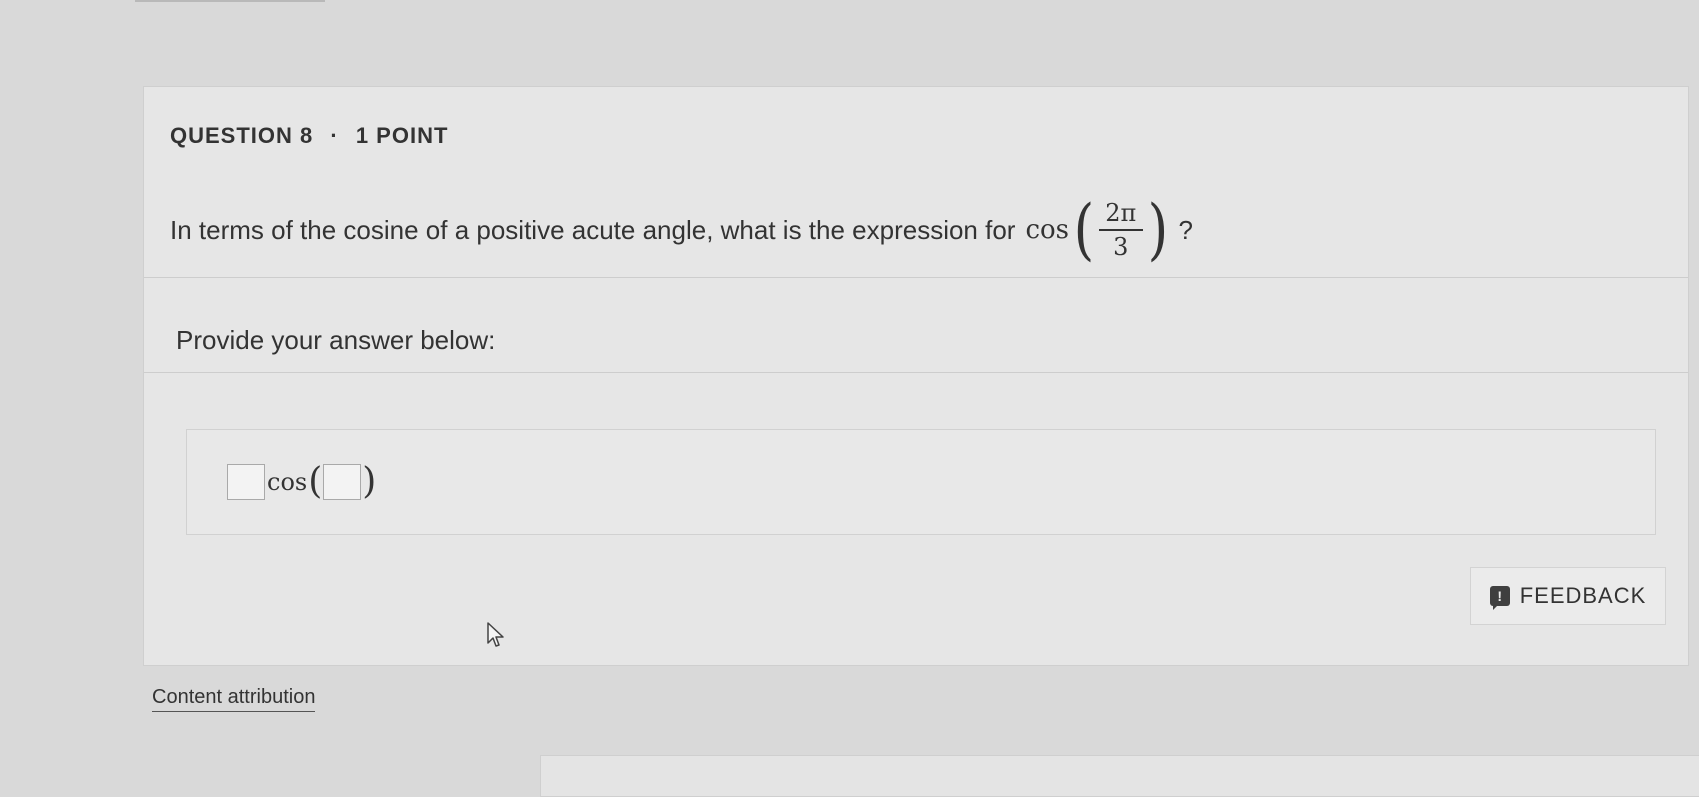 This screenshot has width=1699, height=797. What do you see at coordinates (1084, 229) in the screenshot?
I see `math-open-paren: (` at bounding box center [1084, 229].